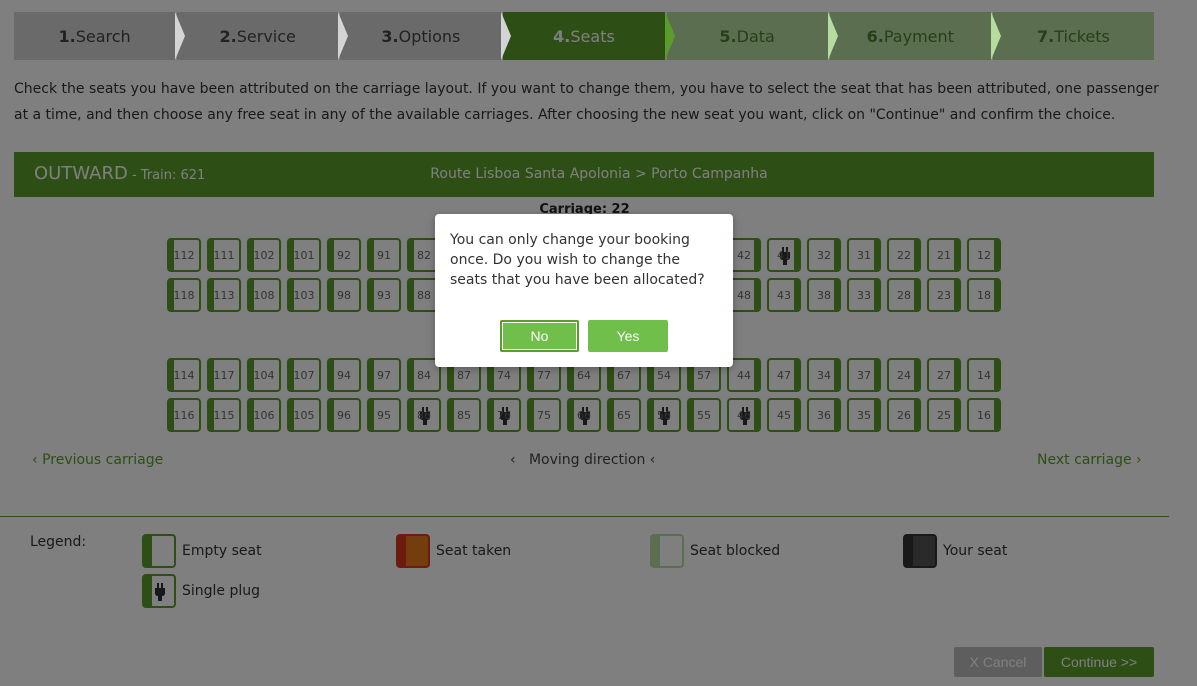  I want to click on seat-number: 102, so click(264, 255).